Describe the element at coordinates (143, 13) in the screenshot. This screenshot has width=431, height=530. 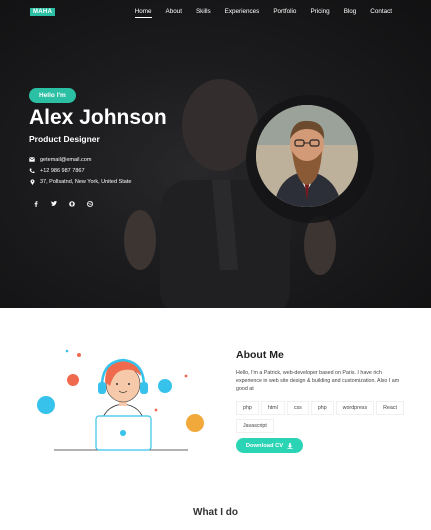
I see `nav-item-home: Home` at that location.